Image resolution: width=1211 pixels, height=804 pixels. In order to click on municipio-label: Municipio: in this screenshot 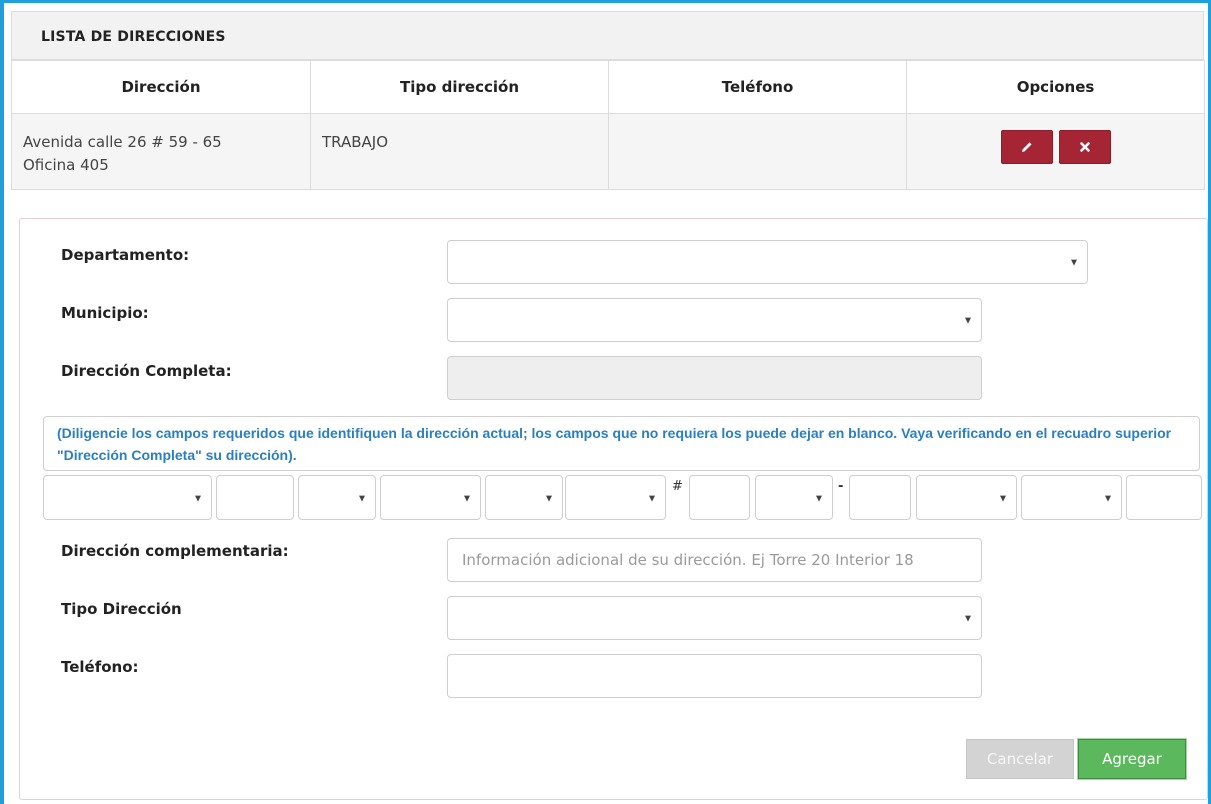, I will do `click(105, 313)`.